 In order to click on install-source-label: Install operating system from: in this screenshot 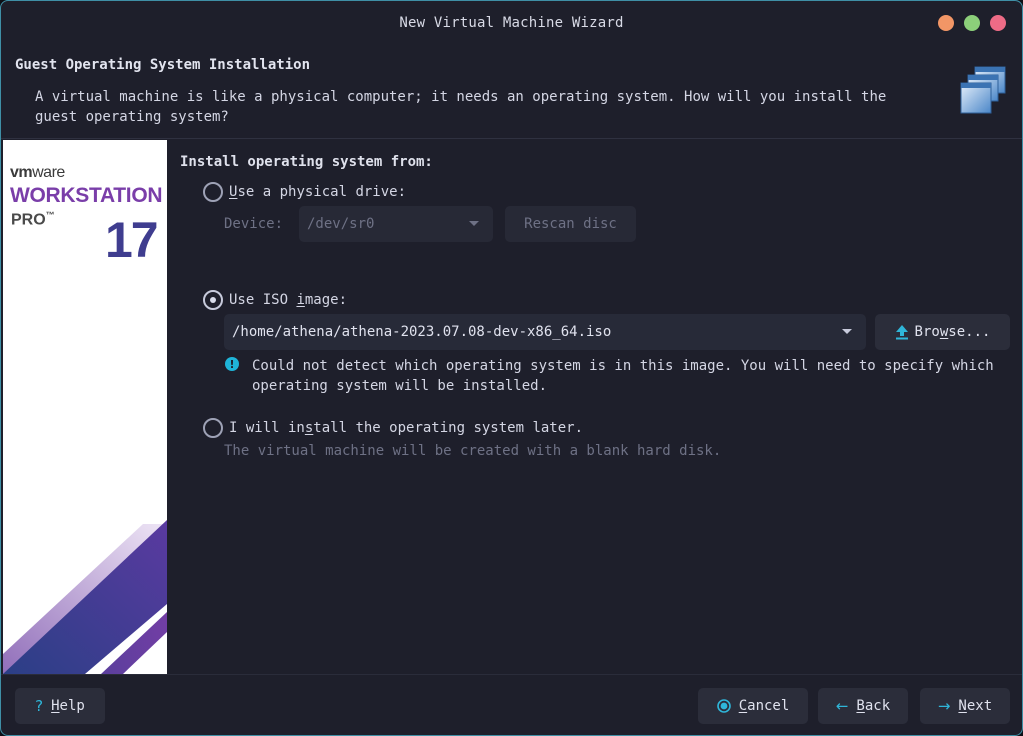, I will do `click(306, 162)`.